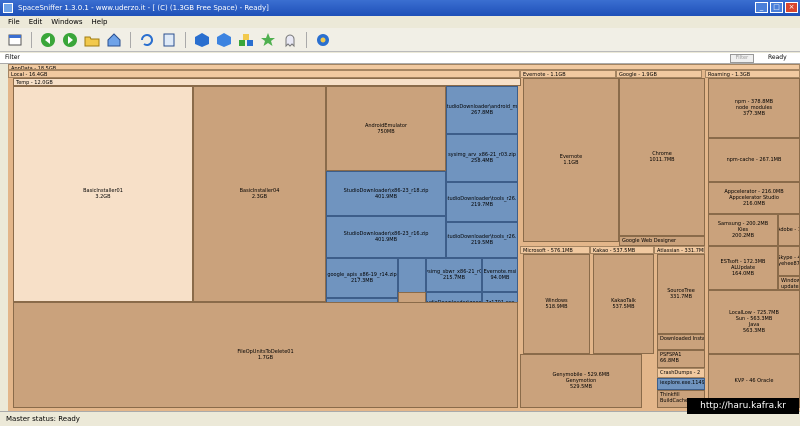  I want to click on document-icon, so click(169, 40).